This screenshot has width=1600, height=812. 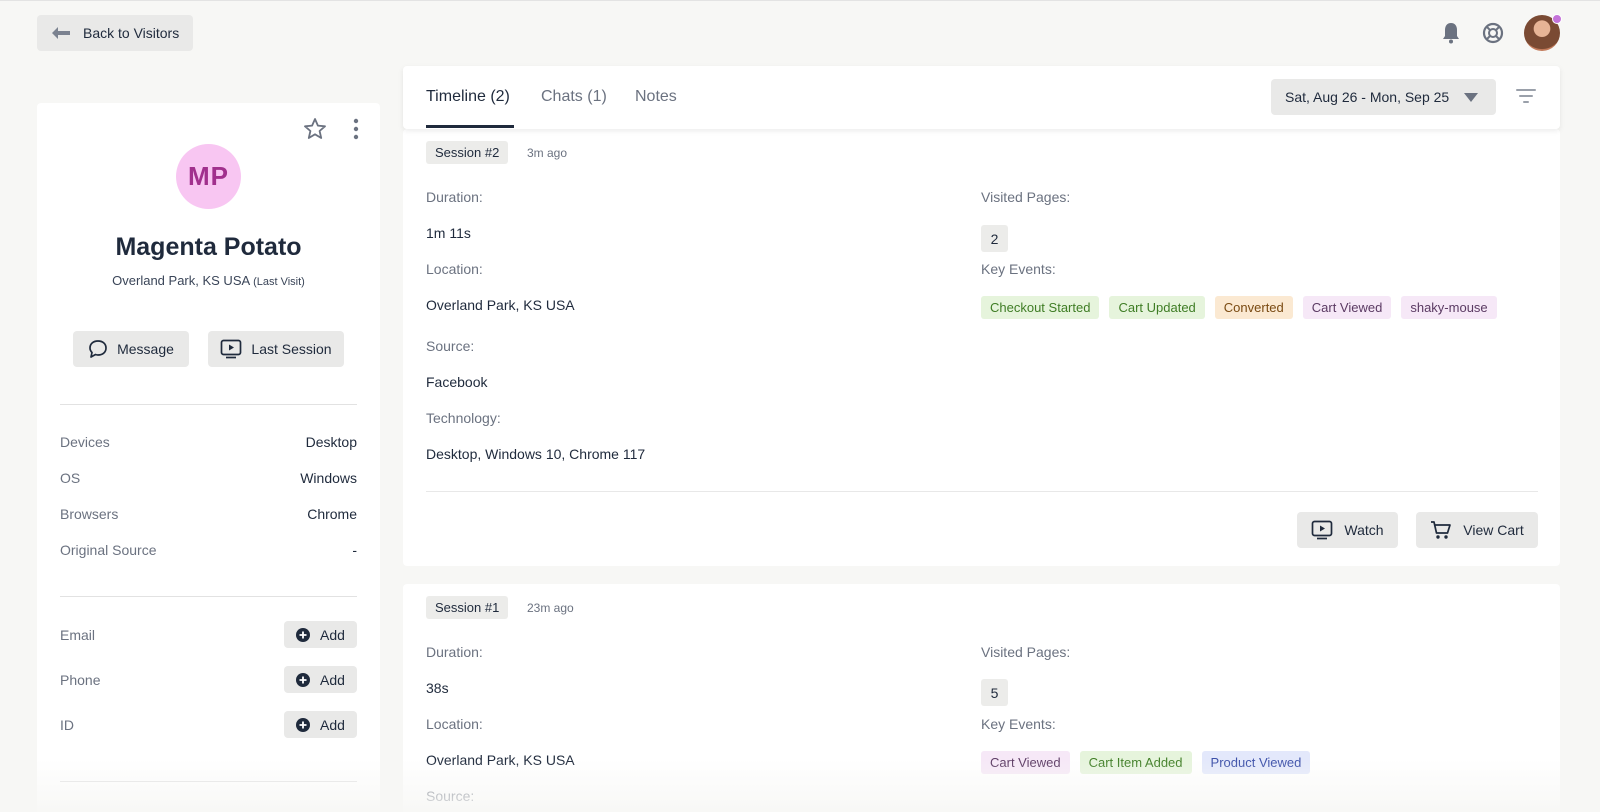 What do you see at coordinates (98, 349) in the screenshot?
I see `chat-bubble-icon` at bounding box center [98, 349].